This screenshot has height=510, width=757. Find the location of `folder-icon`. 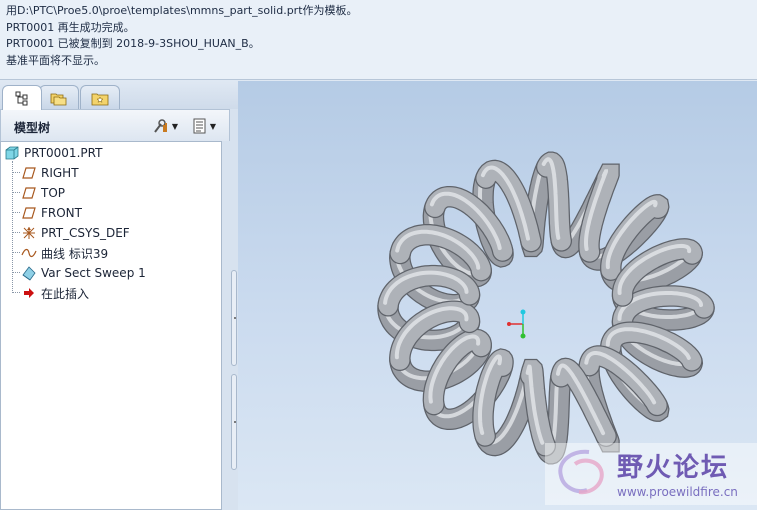

folder-icon is located at coordinates (58, 99).